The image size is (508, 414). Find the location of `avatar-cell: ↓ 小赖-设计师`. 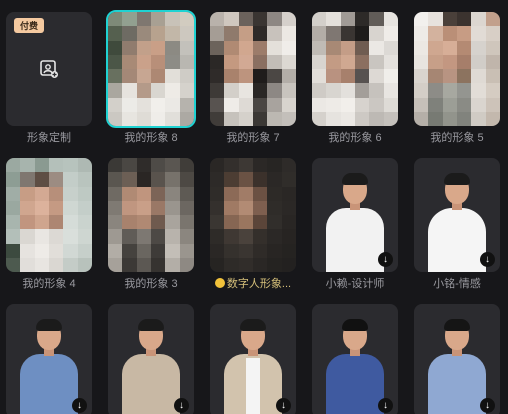

avatar-cell: ↓ 小赖-设计师 is located at coordinates (355, 225).